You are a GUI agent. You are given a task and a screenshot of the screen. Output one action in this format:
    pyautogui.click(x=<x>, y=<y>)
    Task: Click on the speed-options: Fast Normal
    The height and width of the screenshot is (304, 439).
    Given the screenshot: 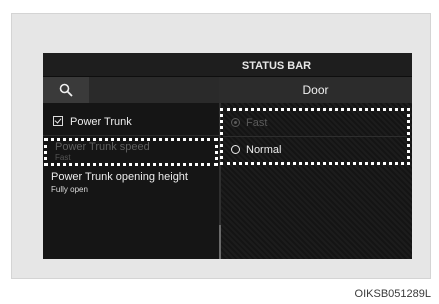 What is the action you would take?
    pyautogui.click(x=315, y=136)
    